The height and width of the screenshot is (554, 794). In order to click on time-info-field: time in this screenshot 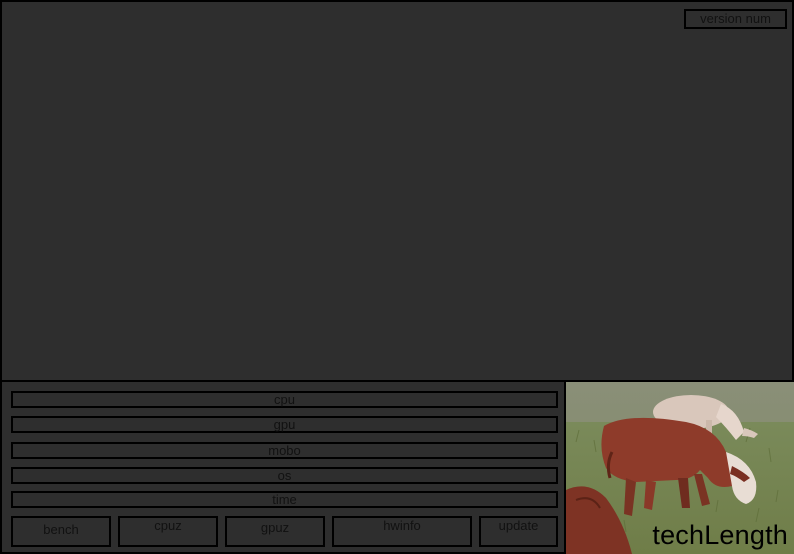, I will do `click(284, 499)`.